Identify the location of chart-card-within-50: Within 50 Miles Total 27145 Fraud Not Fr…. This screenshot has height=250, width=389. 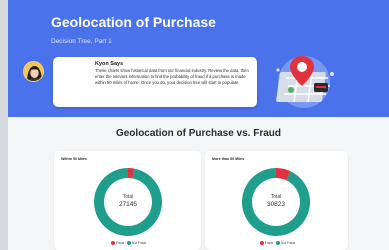
(127, 200).